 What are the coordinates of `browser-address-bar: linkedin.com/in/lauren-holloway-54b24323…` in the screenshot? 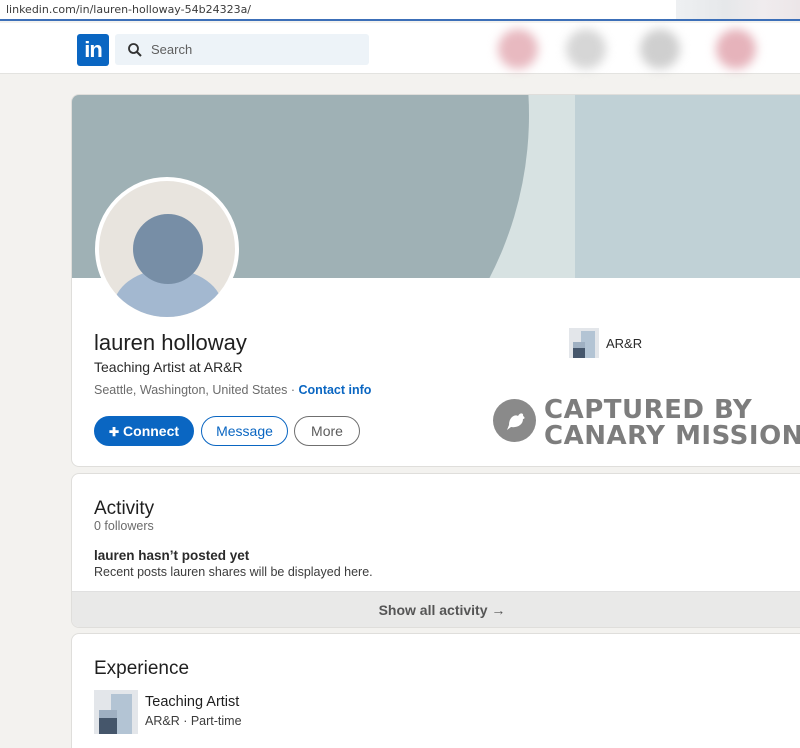 It's located at (400, 10).